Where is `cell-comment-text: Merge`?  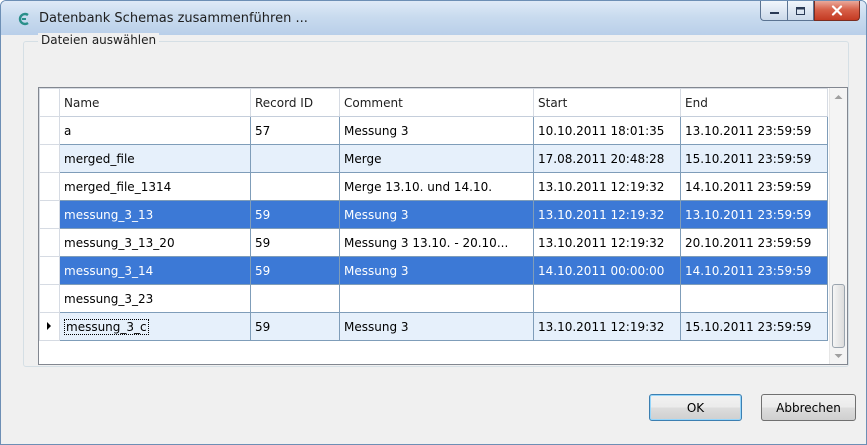
cell-comment-text: Merge is located at coordinates (363, 158).